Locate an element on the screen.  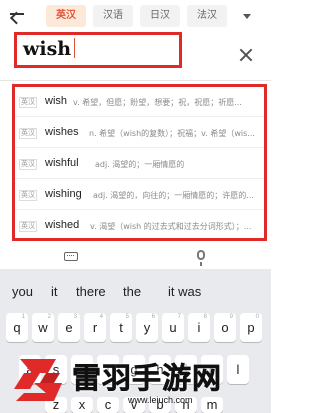
candidate-word: there is located at coordinates (91, 291).